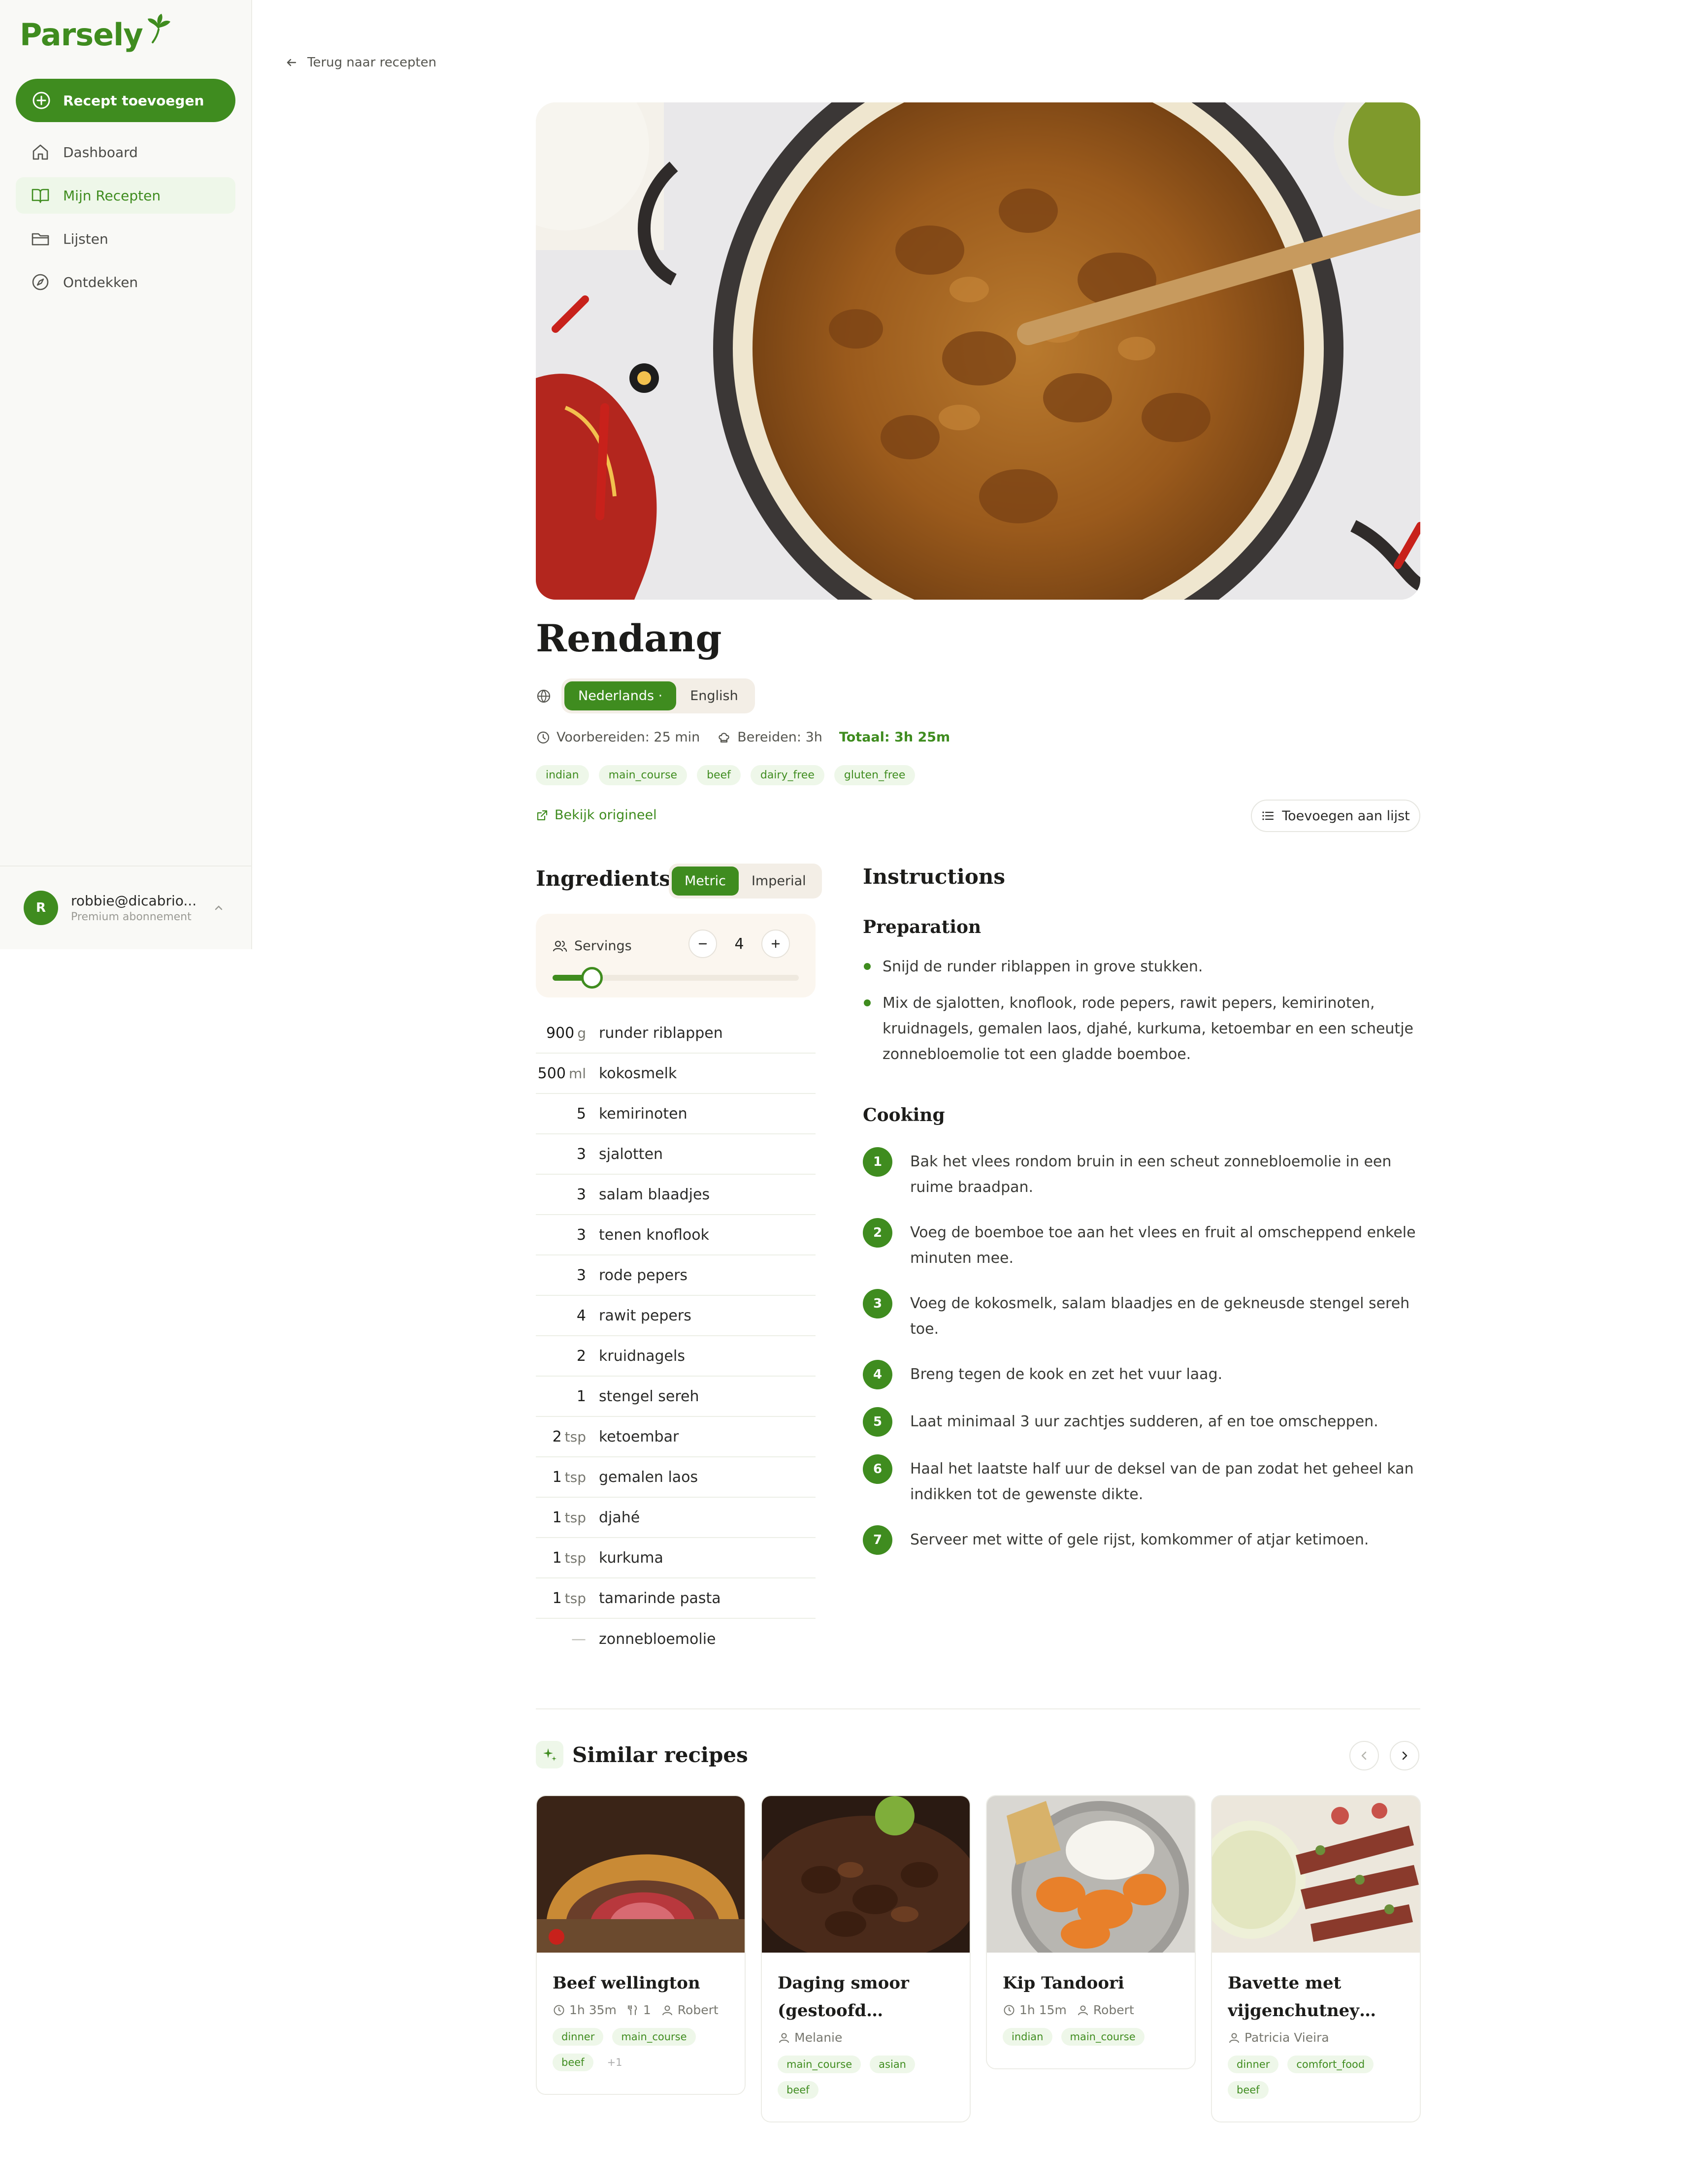 Image resolution: width=1702 pixels, height=2184 pixels. What do you see at coordinates (779, 881) in the screenshot?
I see `unit-option-imperial: Imperial` at bounding box center [779, 881].